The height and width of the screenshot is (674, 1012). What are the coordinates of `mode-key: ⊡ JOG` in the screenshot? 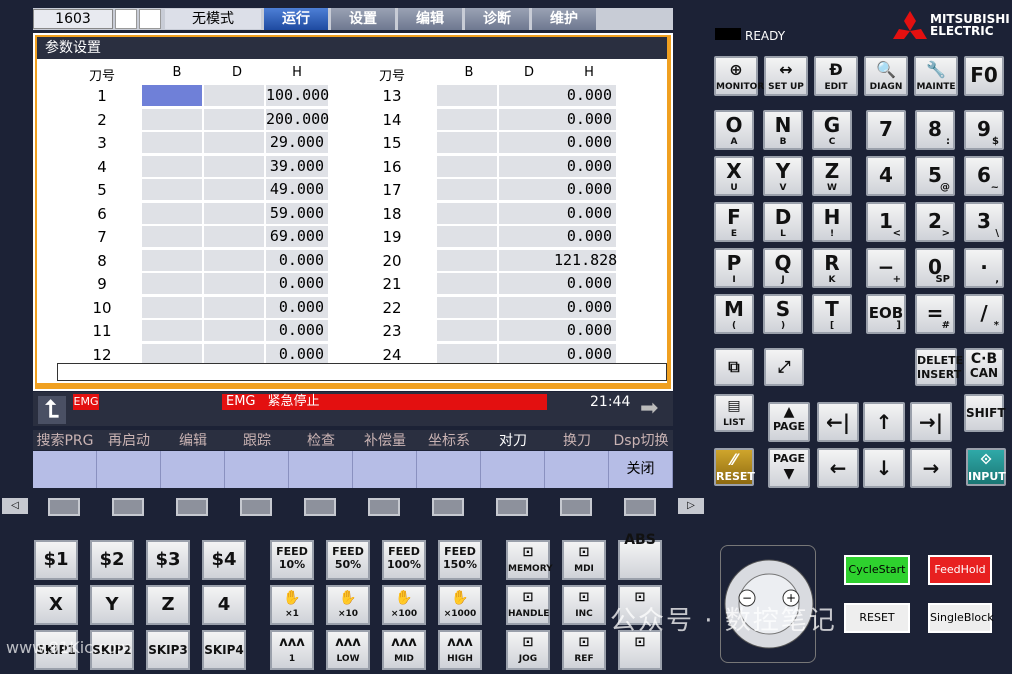 It's located at (528, 650).